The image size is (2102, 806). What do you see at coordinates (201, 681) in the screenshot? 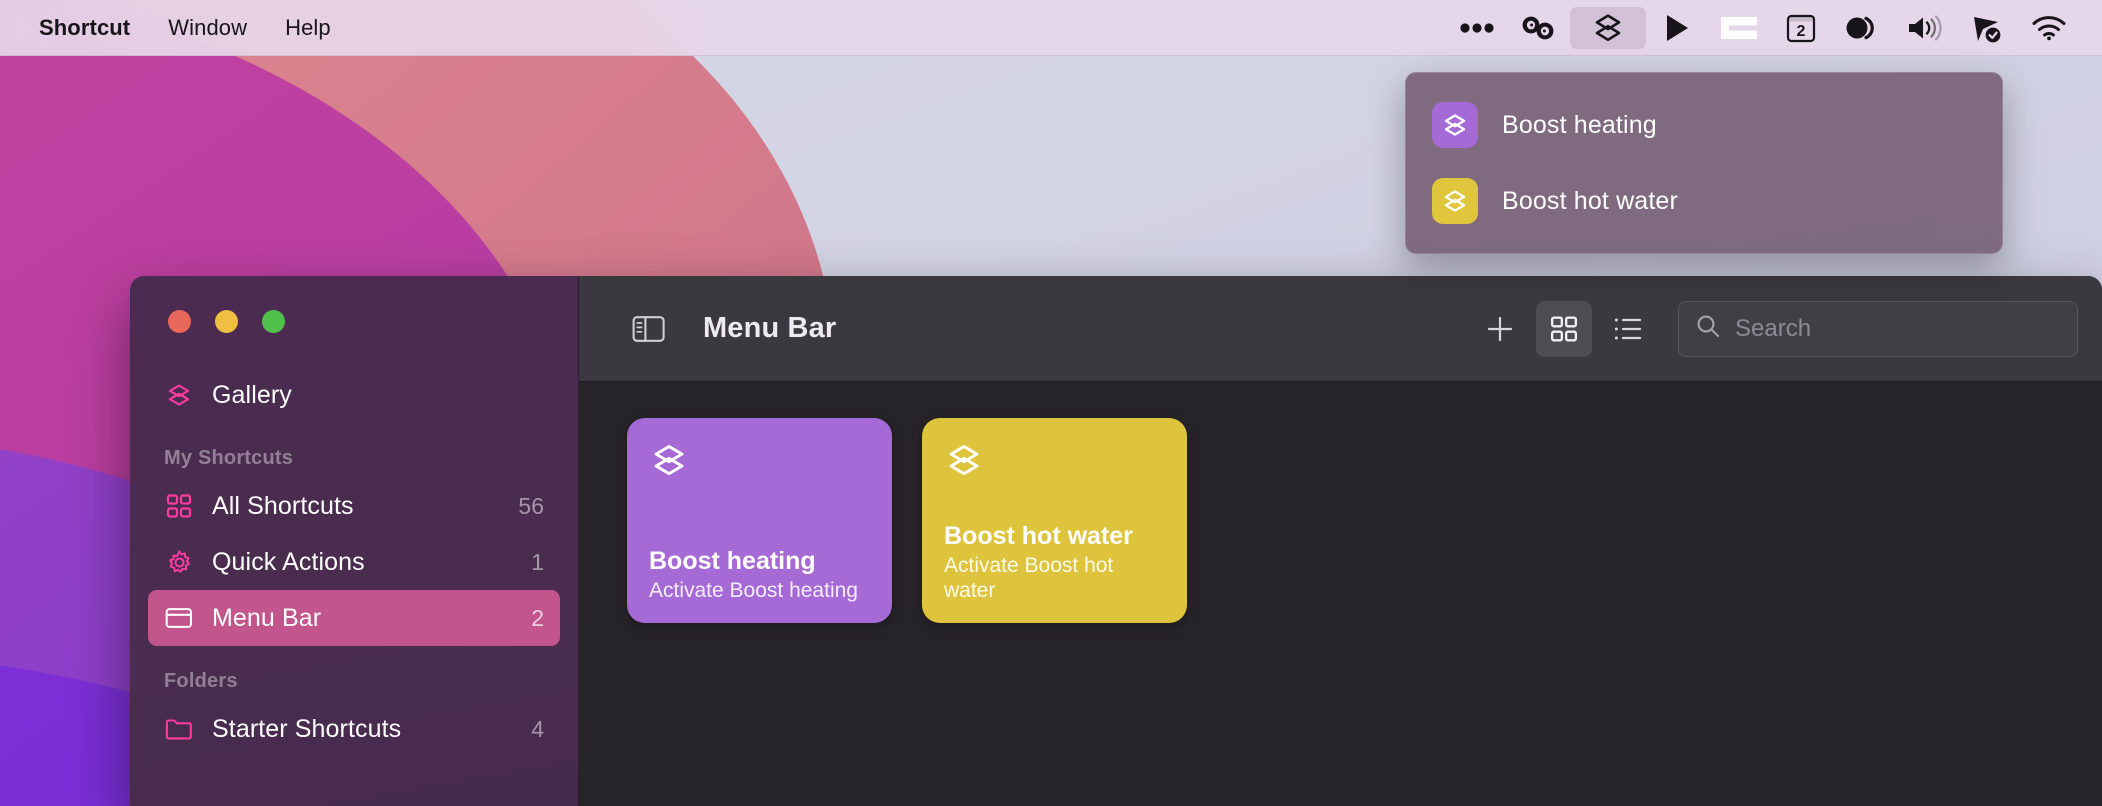
I see `sidebar-section-folders: Folders` at bounding box center [201, 681].